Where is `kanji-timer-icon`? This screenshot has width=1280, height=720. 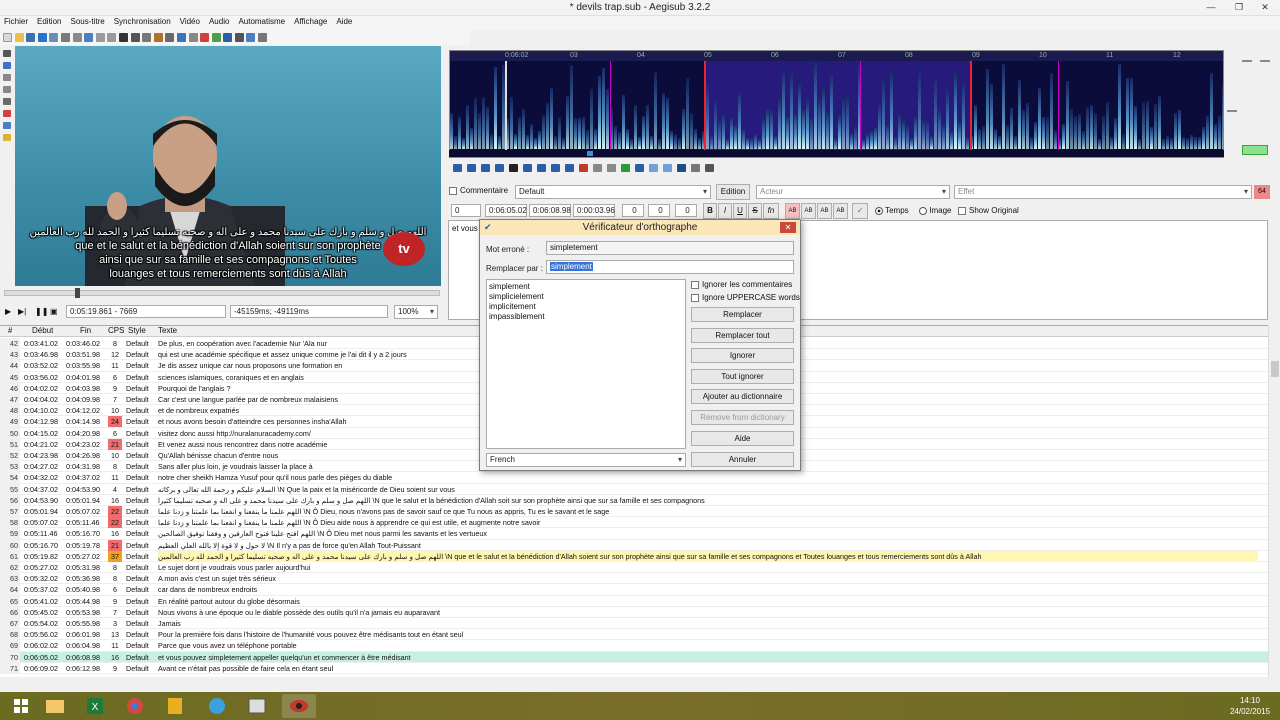
kanji-timer-icon is located at coordinates (216, 37).